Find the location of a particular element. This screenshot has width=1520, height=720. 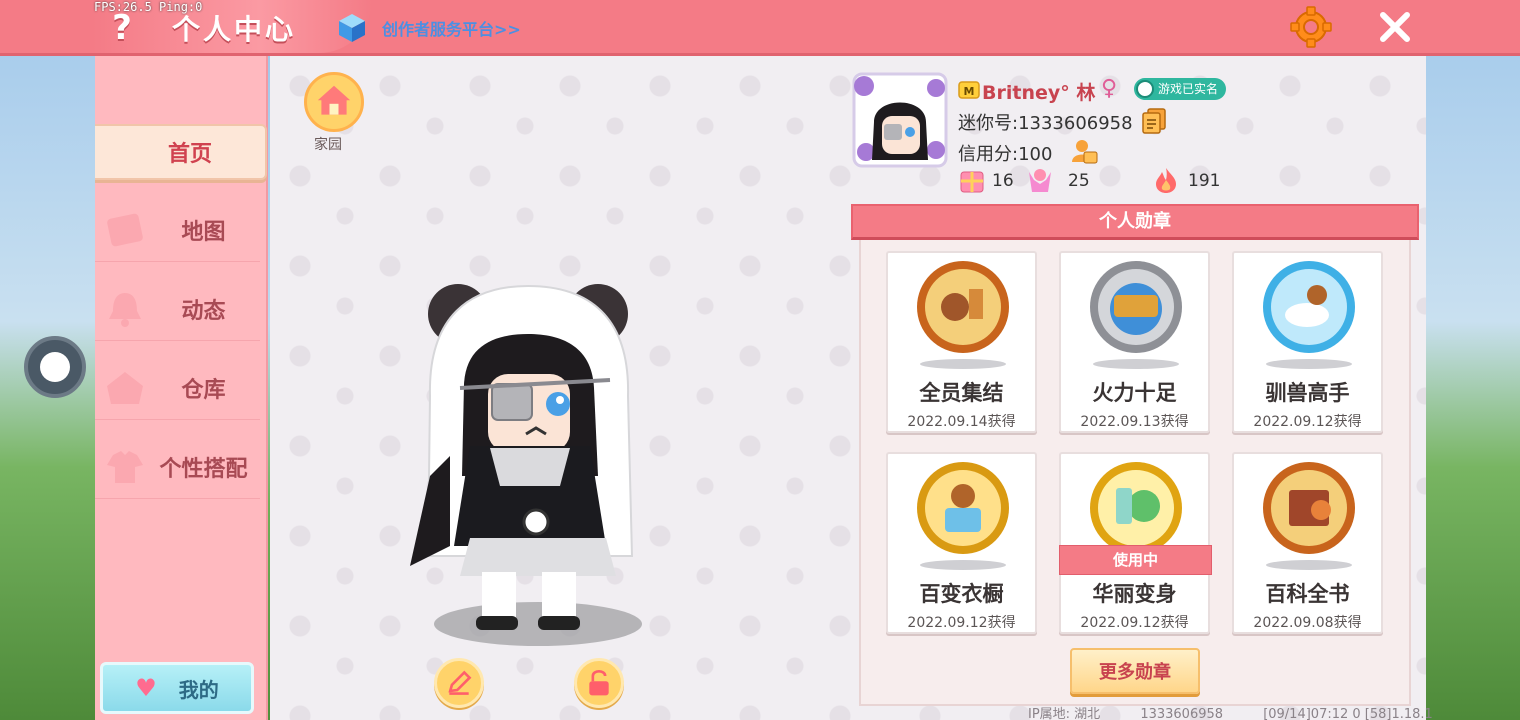

fire-icon is located at coordinates (1166, 180).